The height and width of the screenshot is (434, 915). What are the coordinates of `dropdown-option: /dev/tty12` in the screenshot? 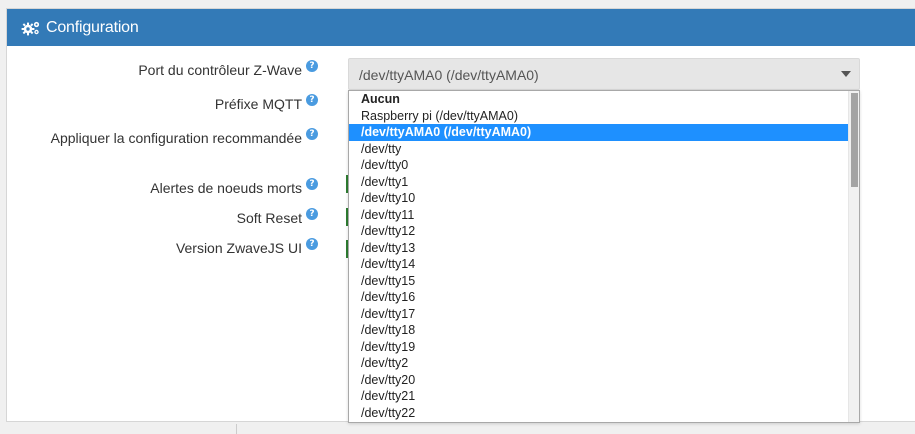 It's located at (599, 231).